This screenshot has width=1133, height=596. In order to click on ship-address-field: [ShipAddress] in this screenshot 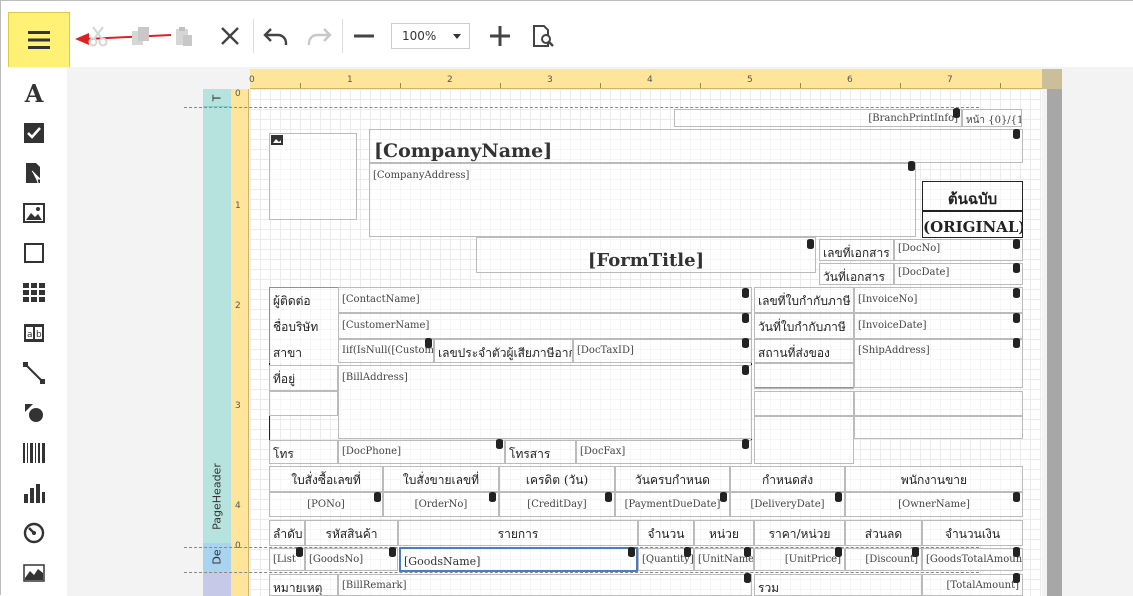, I will do `click(938, 363)`.